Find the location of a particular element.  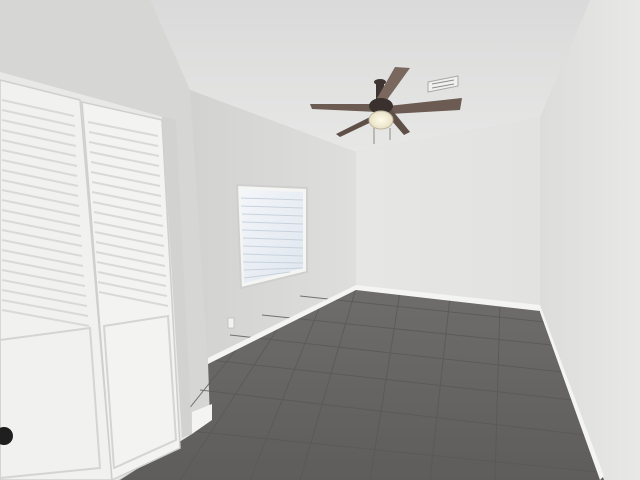

wall-outlet is located at coordinates (231, 323).